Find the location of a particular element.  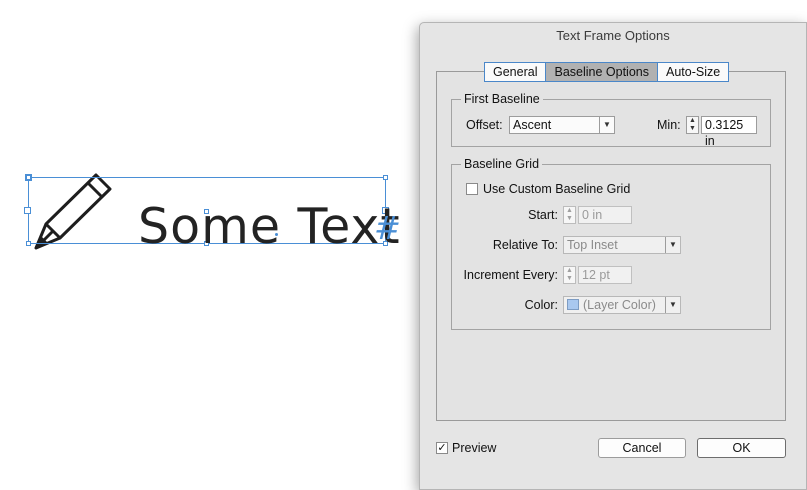

min-label: Min: is located at coordinates (669, 125).